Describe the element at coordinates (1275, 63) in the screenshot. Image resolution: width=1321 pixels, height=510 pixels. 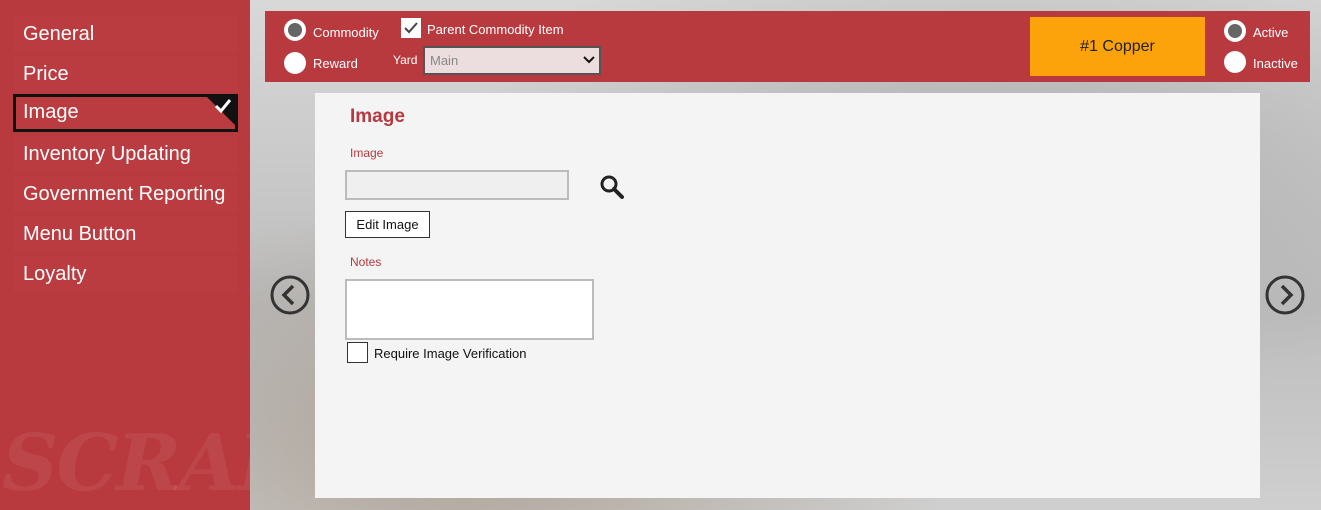
I see `inactive-label: Inactive` at that location.